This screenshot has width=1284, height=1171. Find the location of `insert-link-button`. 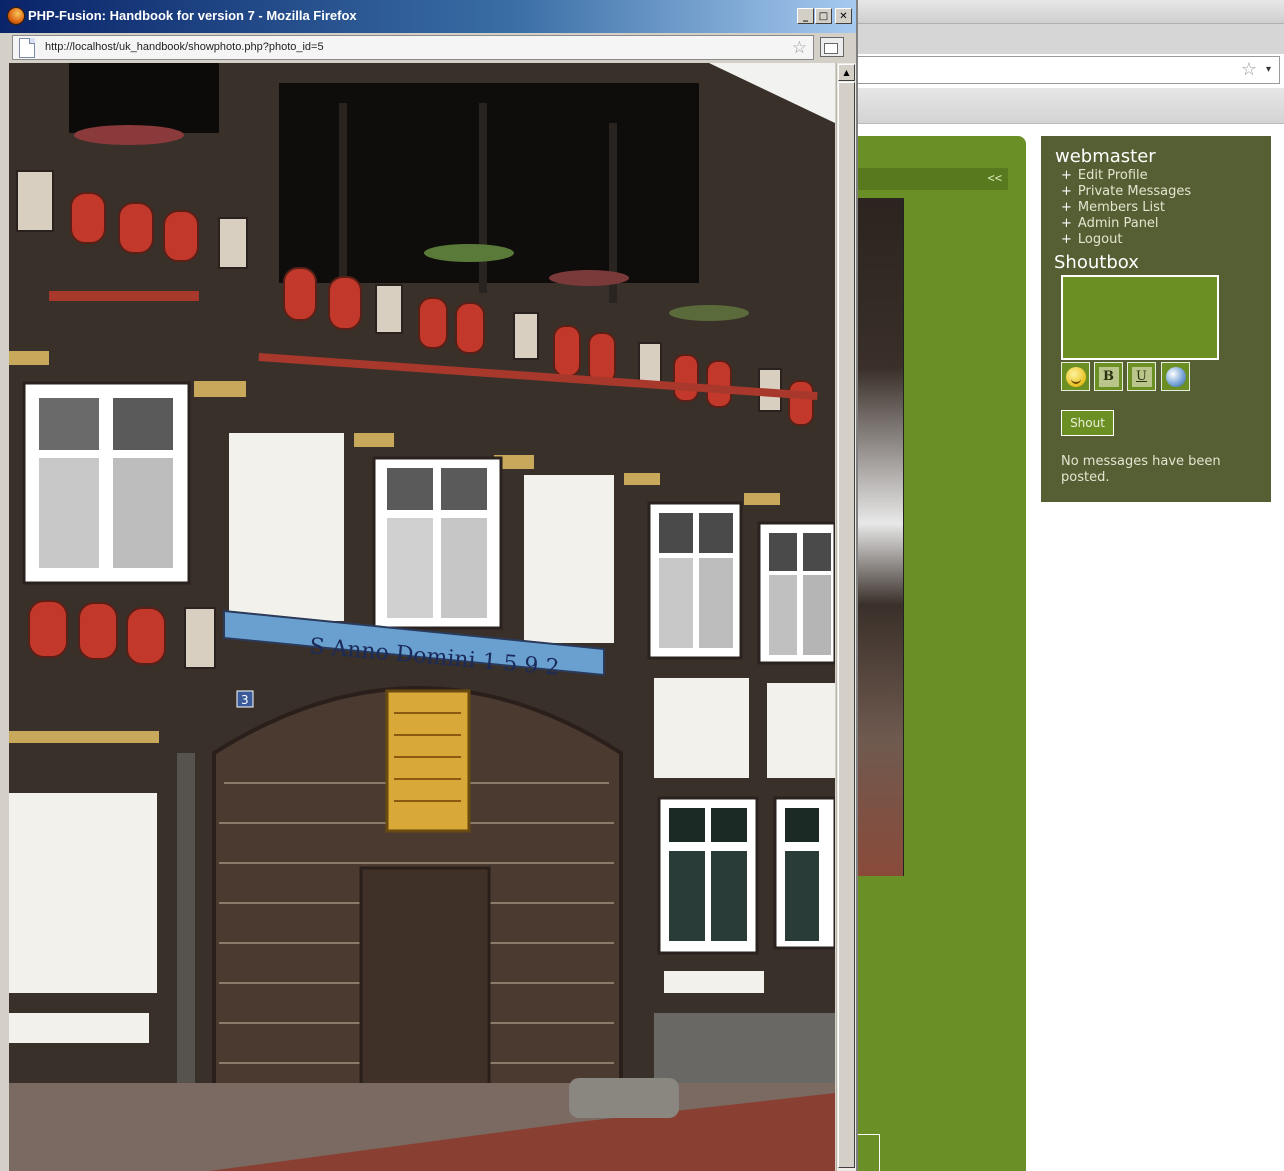

insert-link-button is located at coordinates (1175, 376).